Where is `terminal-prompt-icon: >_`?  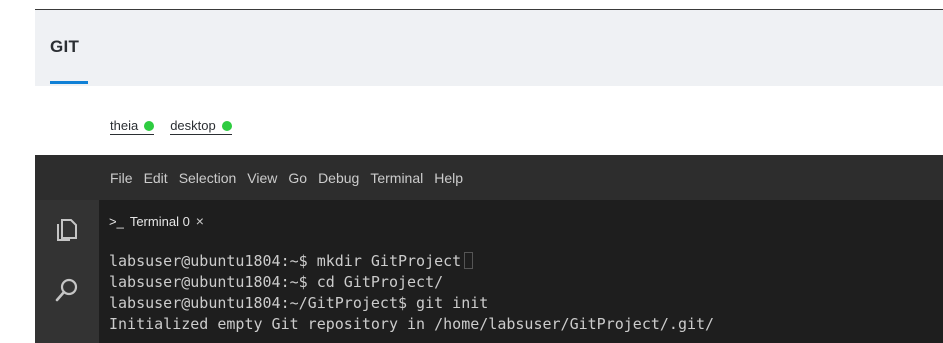
terminal-prompt-icon: >_ is located at coordinates (116, 221).